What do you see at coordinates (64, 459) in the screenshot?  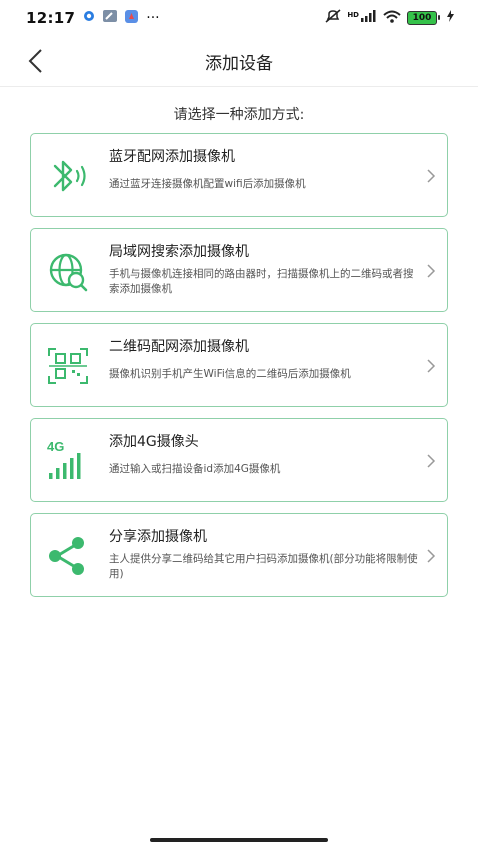 I see `4g-signal-icon: 4G` at bounding box center [64, 459].